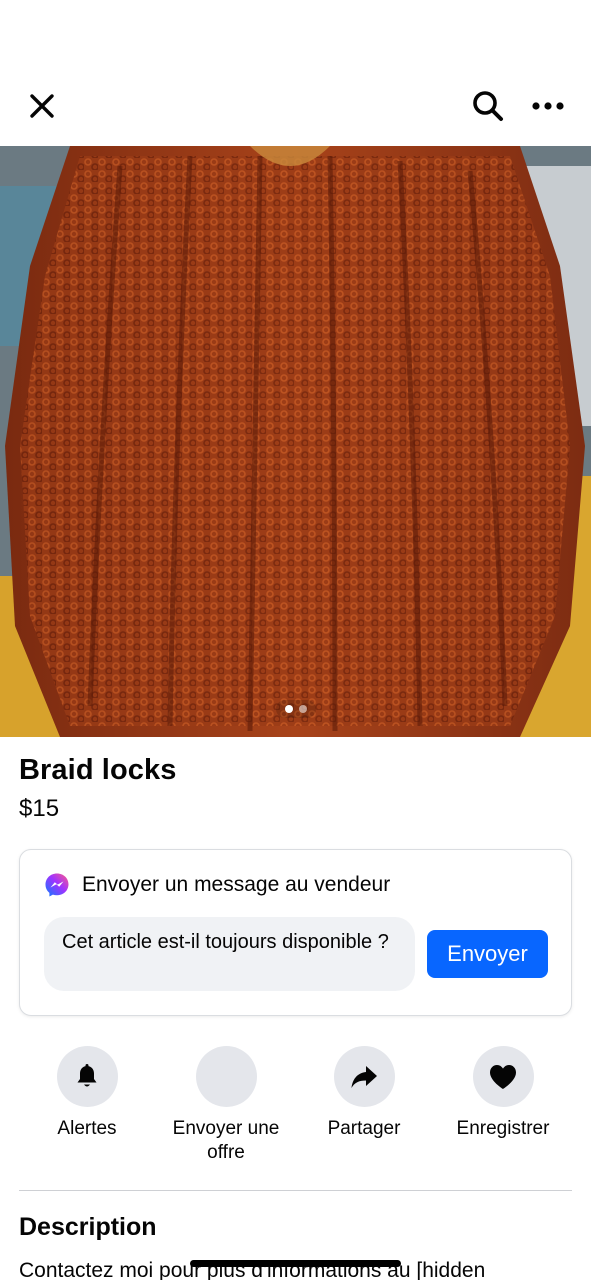 Image resolution: width=591 pixels, height=1280 pixels. I want to click on close-button, so click(42, 106).